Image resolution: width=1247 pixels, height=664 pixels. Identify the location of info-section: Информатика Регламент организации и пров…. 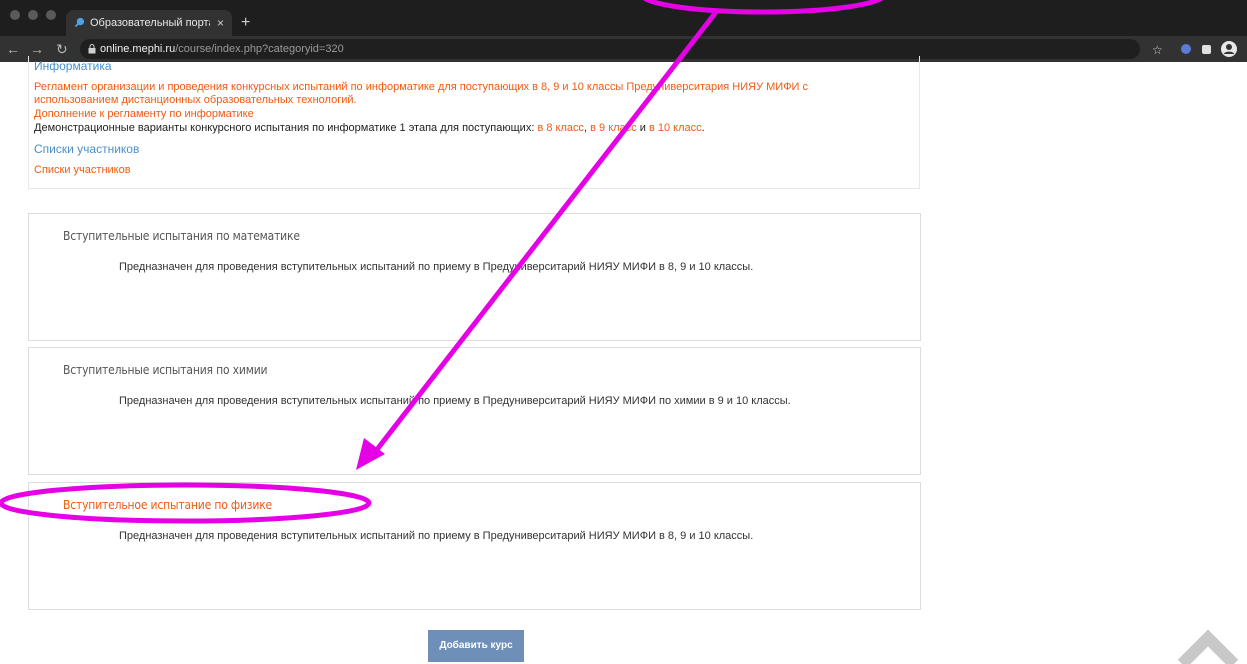
(474, 122).